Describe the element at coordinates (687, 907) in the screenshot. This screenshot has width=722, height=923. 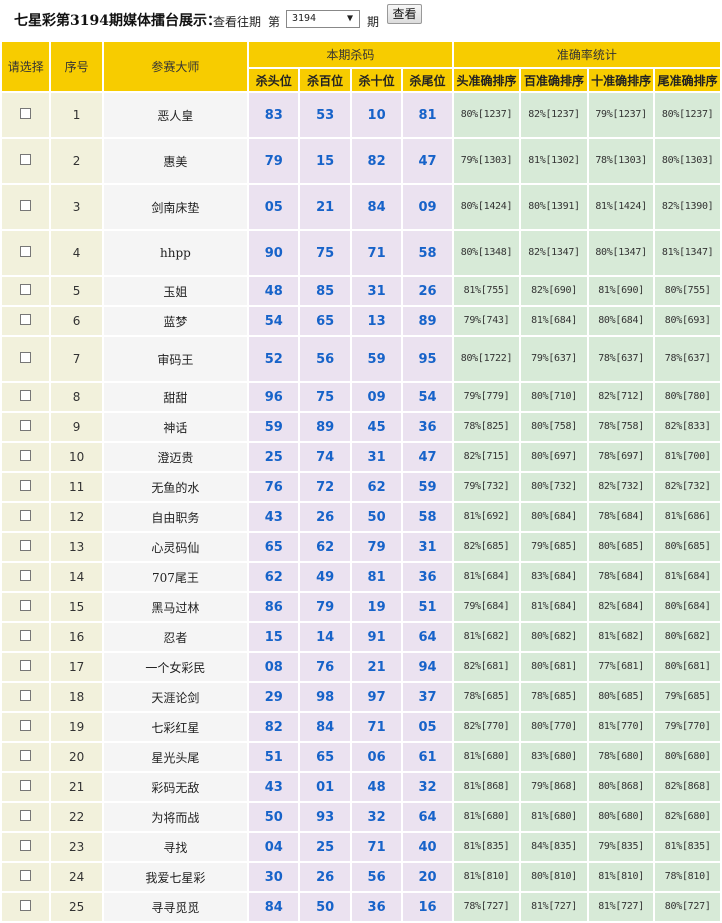
I see `accuracy-stat: 80%[727]` at that location.